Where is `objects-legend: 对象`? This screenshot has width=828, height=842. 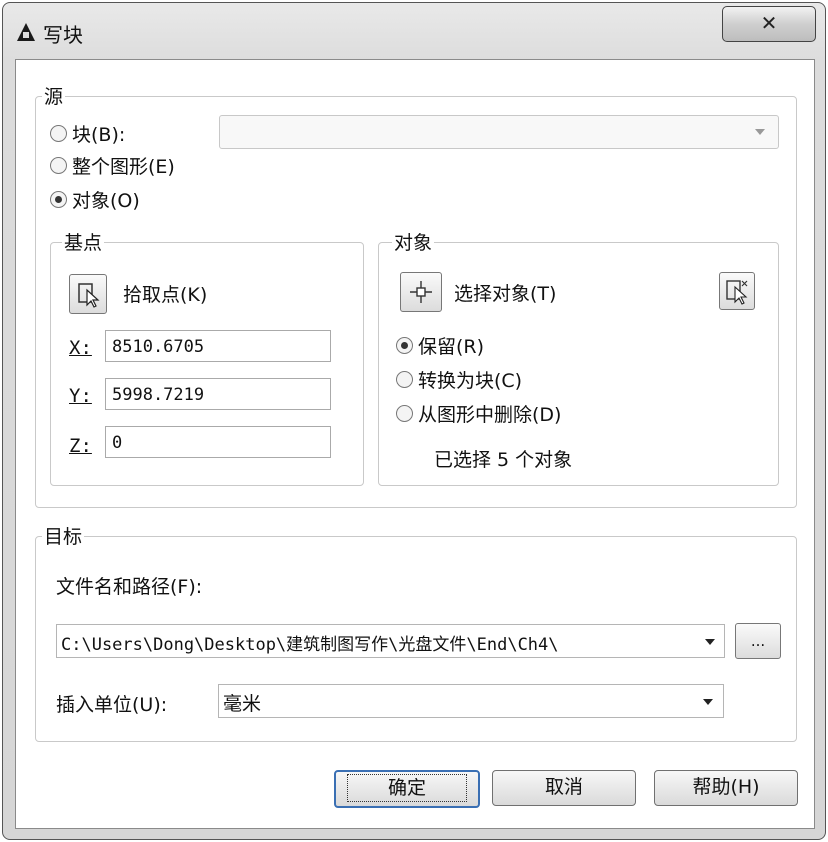
objects-legend: 对象 is located at coordinates (413, 241).